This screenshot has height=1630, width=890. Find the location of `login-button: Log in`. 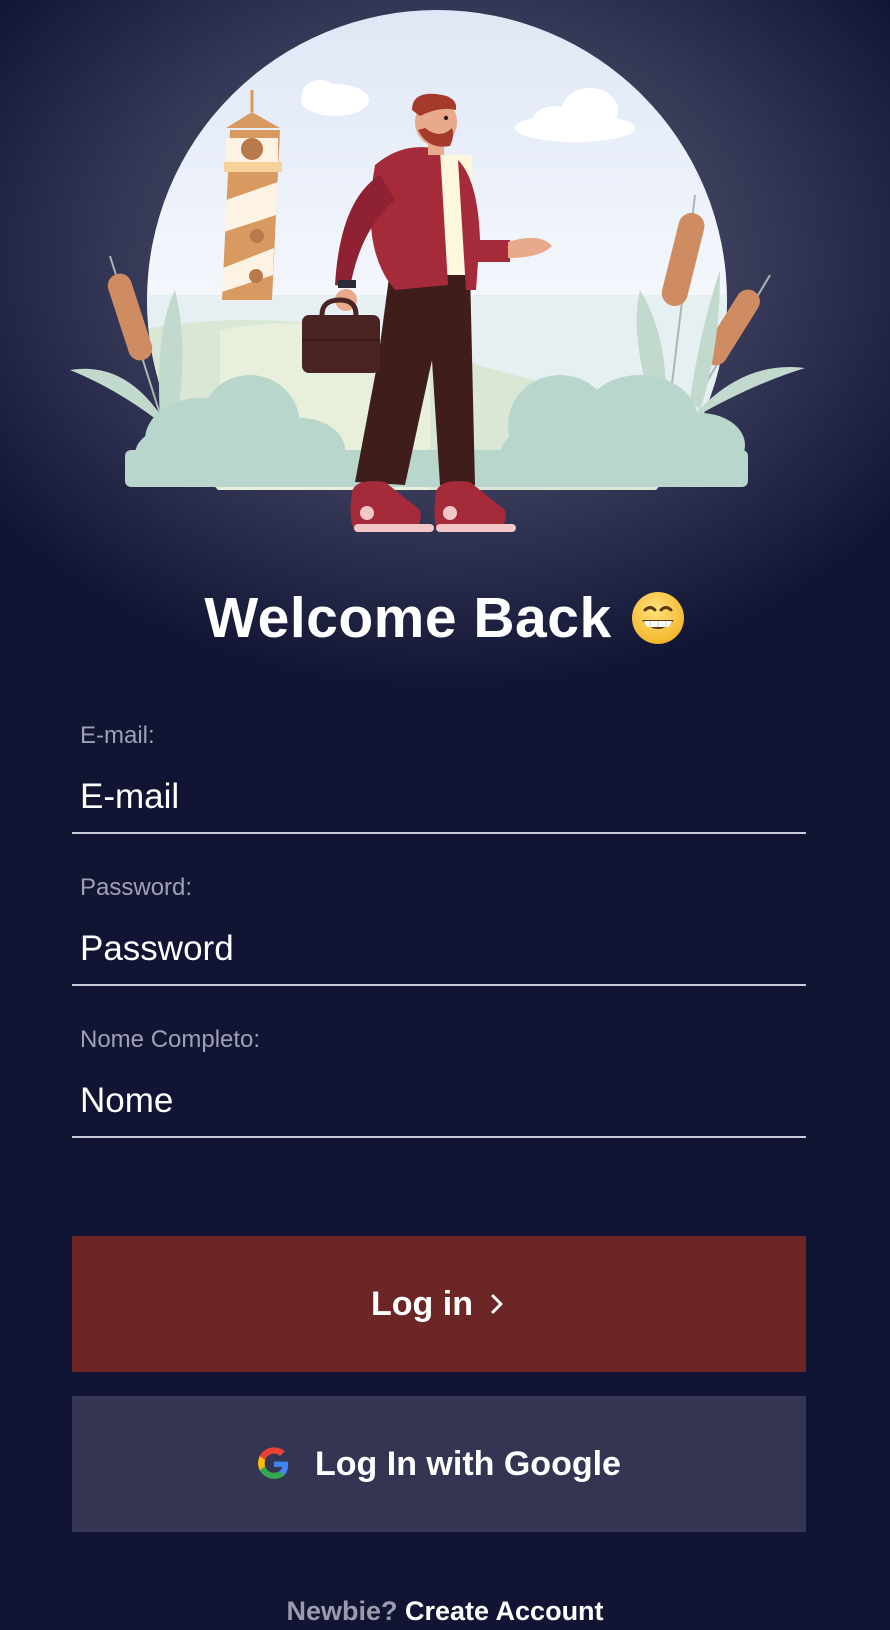

login-button: Log in is located at coordinates (439, 1304).